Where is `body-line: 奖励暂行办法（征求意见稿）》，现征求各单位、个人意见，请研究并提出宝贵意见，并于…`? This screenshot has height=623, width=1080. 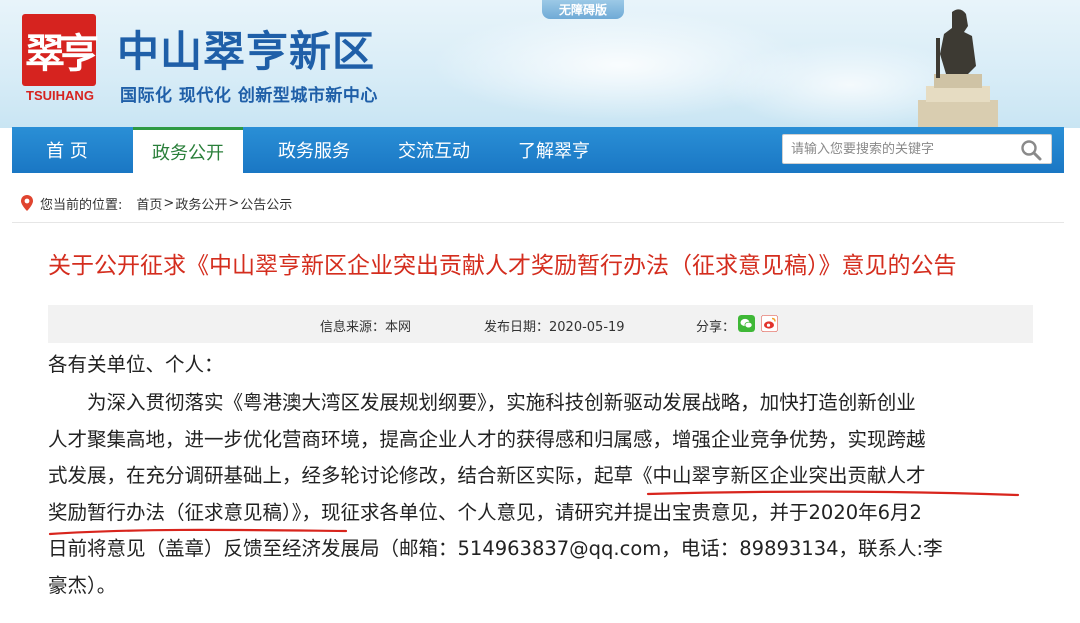 body-line: 奖励暂行办法（征求意见稿）》，现征求各单位、个人意见，请研究并提出宝贵意见，并于… is located at coordinates (543, 513).